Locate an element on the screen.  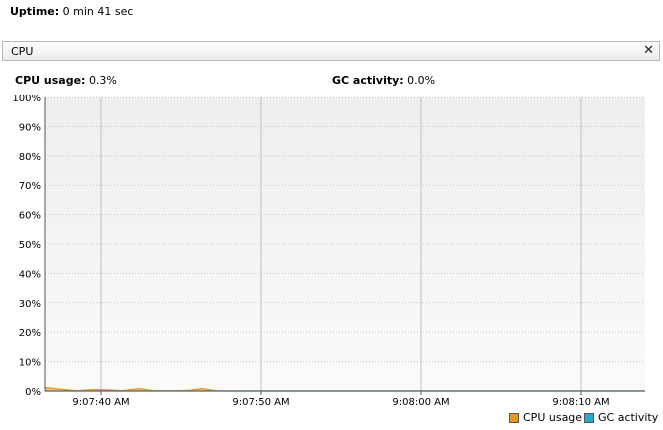
legend-gc-label: GC activity is located at coordinates (628, 417).